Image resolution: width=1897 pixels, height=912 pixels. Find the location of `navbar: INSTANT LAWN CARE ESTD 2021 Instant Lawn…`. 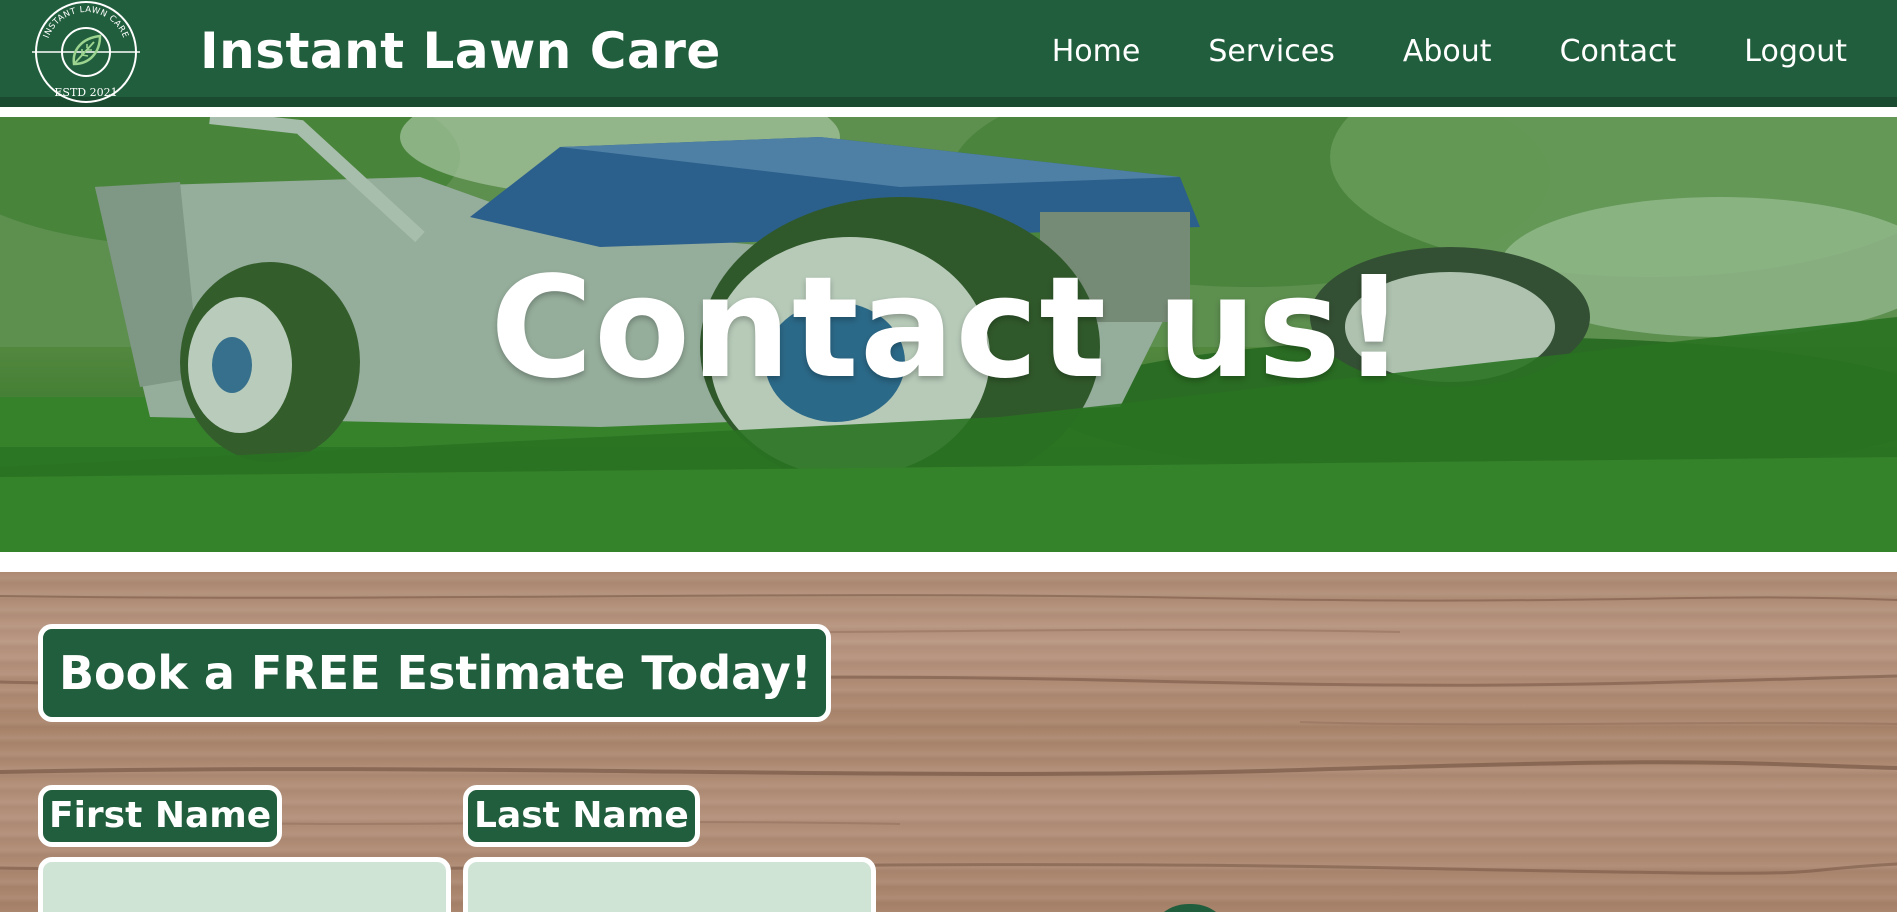

navbar: INSTANT LAWN CARE ESTD 2021 Instant Lawn… is located at coordinates (948, 53).